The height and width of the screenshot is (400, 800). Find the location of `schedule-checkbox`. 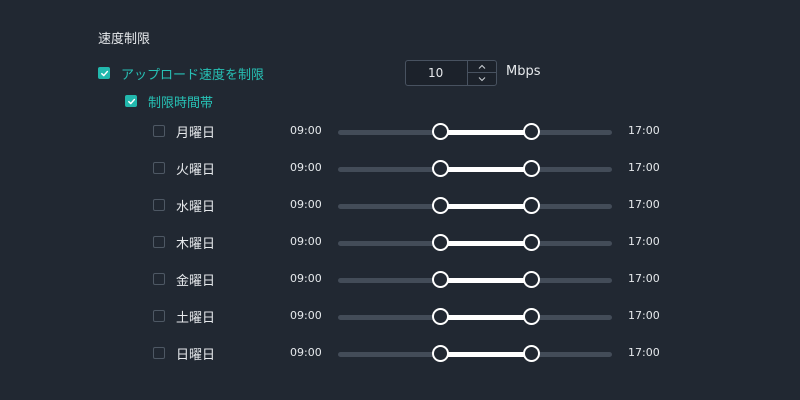

schedule-checkbox is located at coordinates (131, 101).